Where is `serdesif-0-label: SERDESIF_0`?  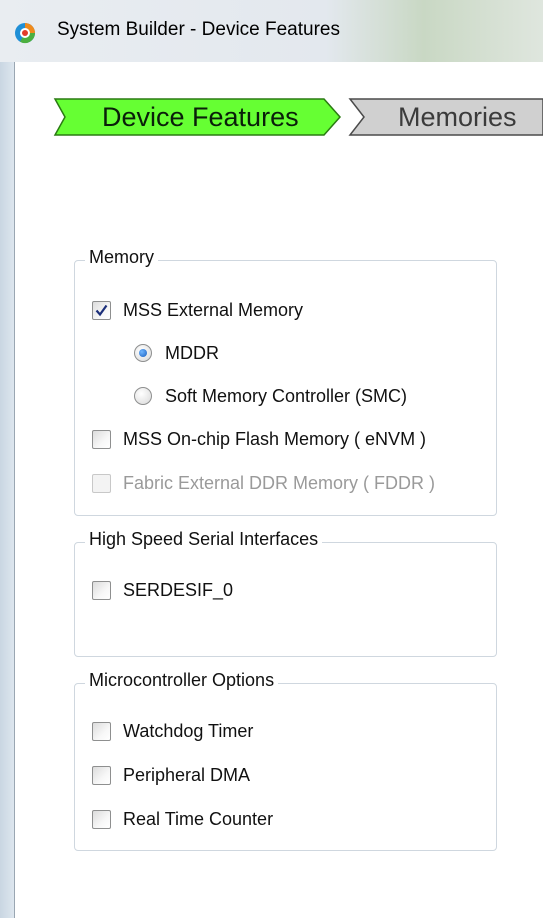 serdesif-0-label: SERDESIF_0 is located at coordinates (178, 589).